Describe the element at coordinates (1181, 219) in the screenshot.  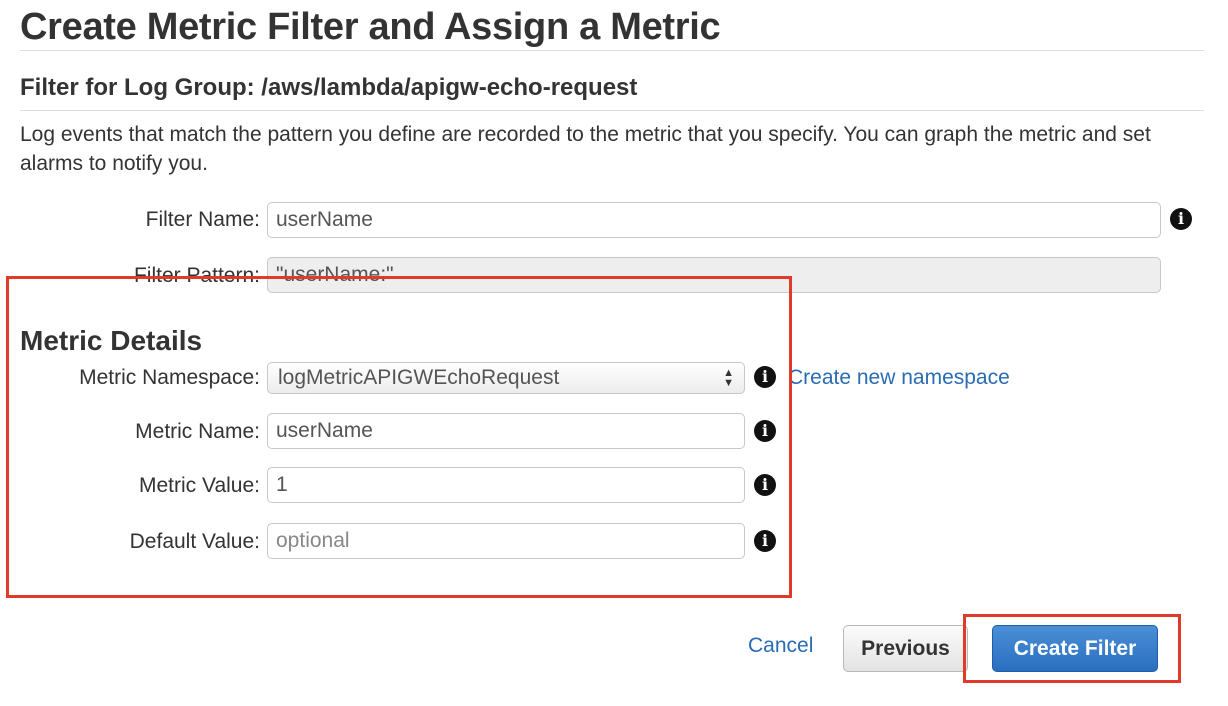
I see `info-icon: i` at that location.